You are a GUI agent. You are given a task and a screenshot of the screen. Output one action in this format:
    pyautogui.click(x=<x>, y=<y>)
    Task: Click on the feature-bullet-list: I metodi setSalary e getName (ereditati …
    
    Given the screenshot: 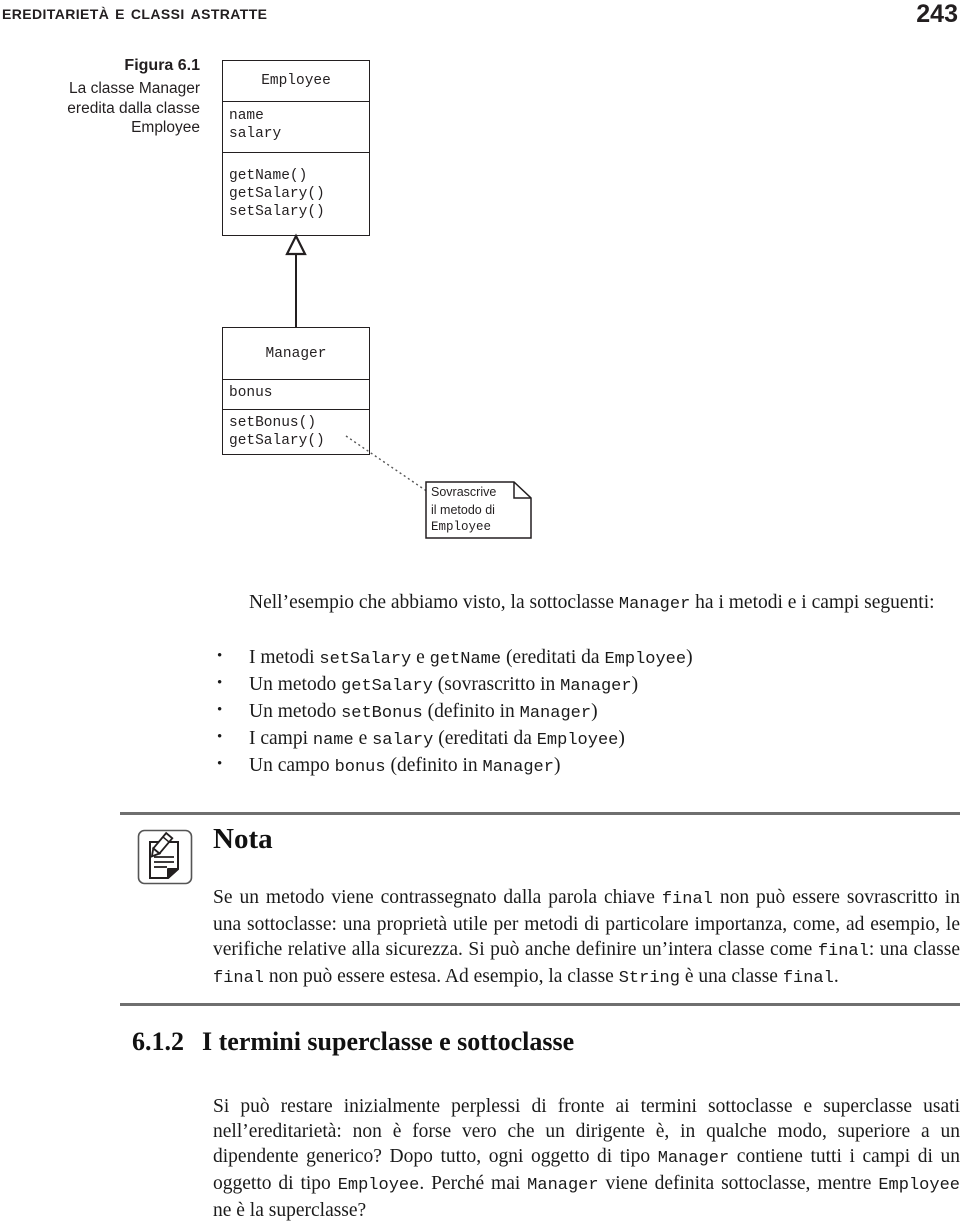 What is the action you would take?
    pyautogui.click(x=583, y=712)
    